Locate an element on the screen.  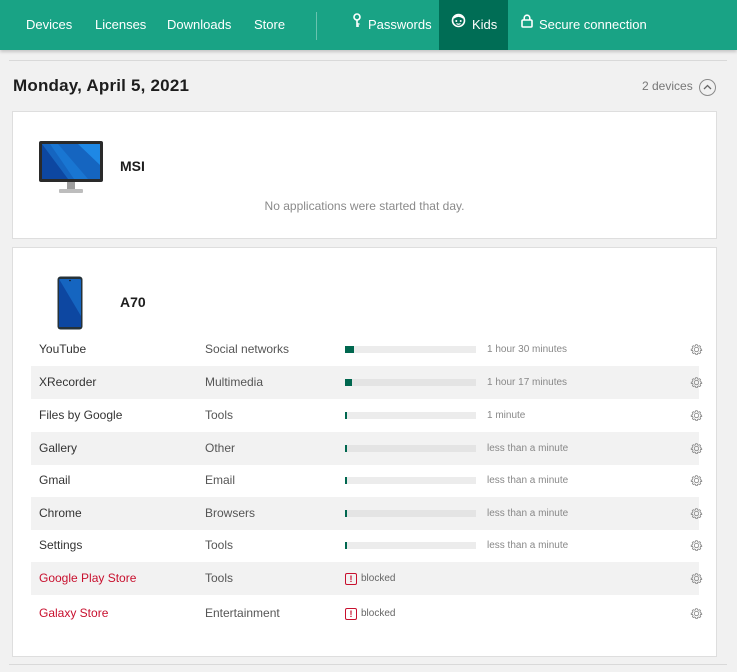
nav-licenses: Licenses is located at coordinates (120, 25).